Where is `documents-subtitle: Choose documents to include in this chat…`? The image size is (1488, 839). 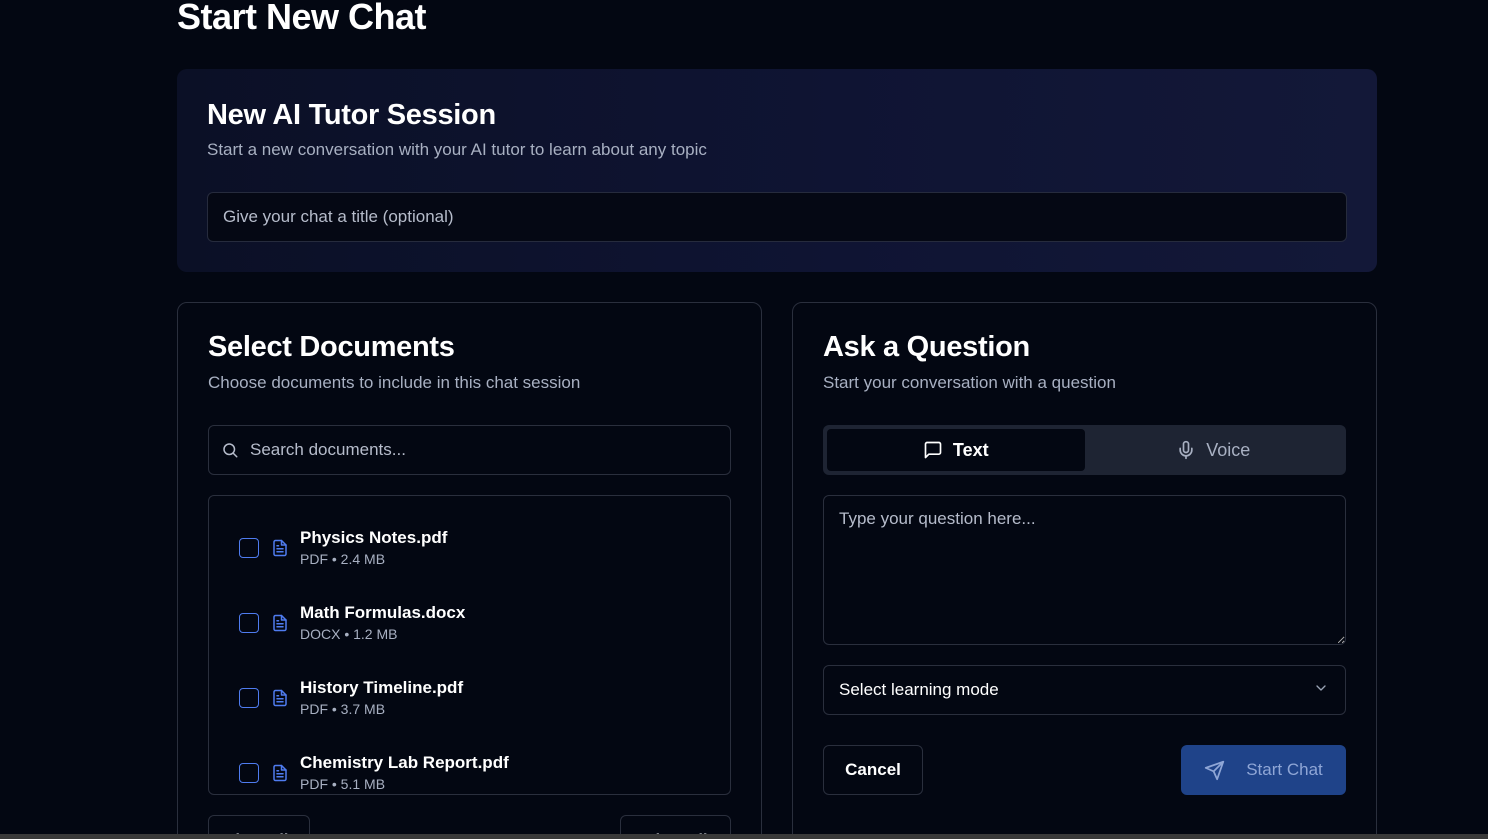
documents-subtitle: Choose documents to include in this chat… is located at coordinates (394, 382).